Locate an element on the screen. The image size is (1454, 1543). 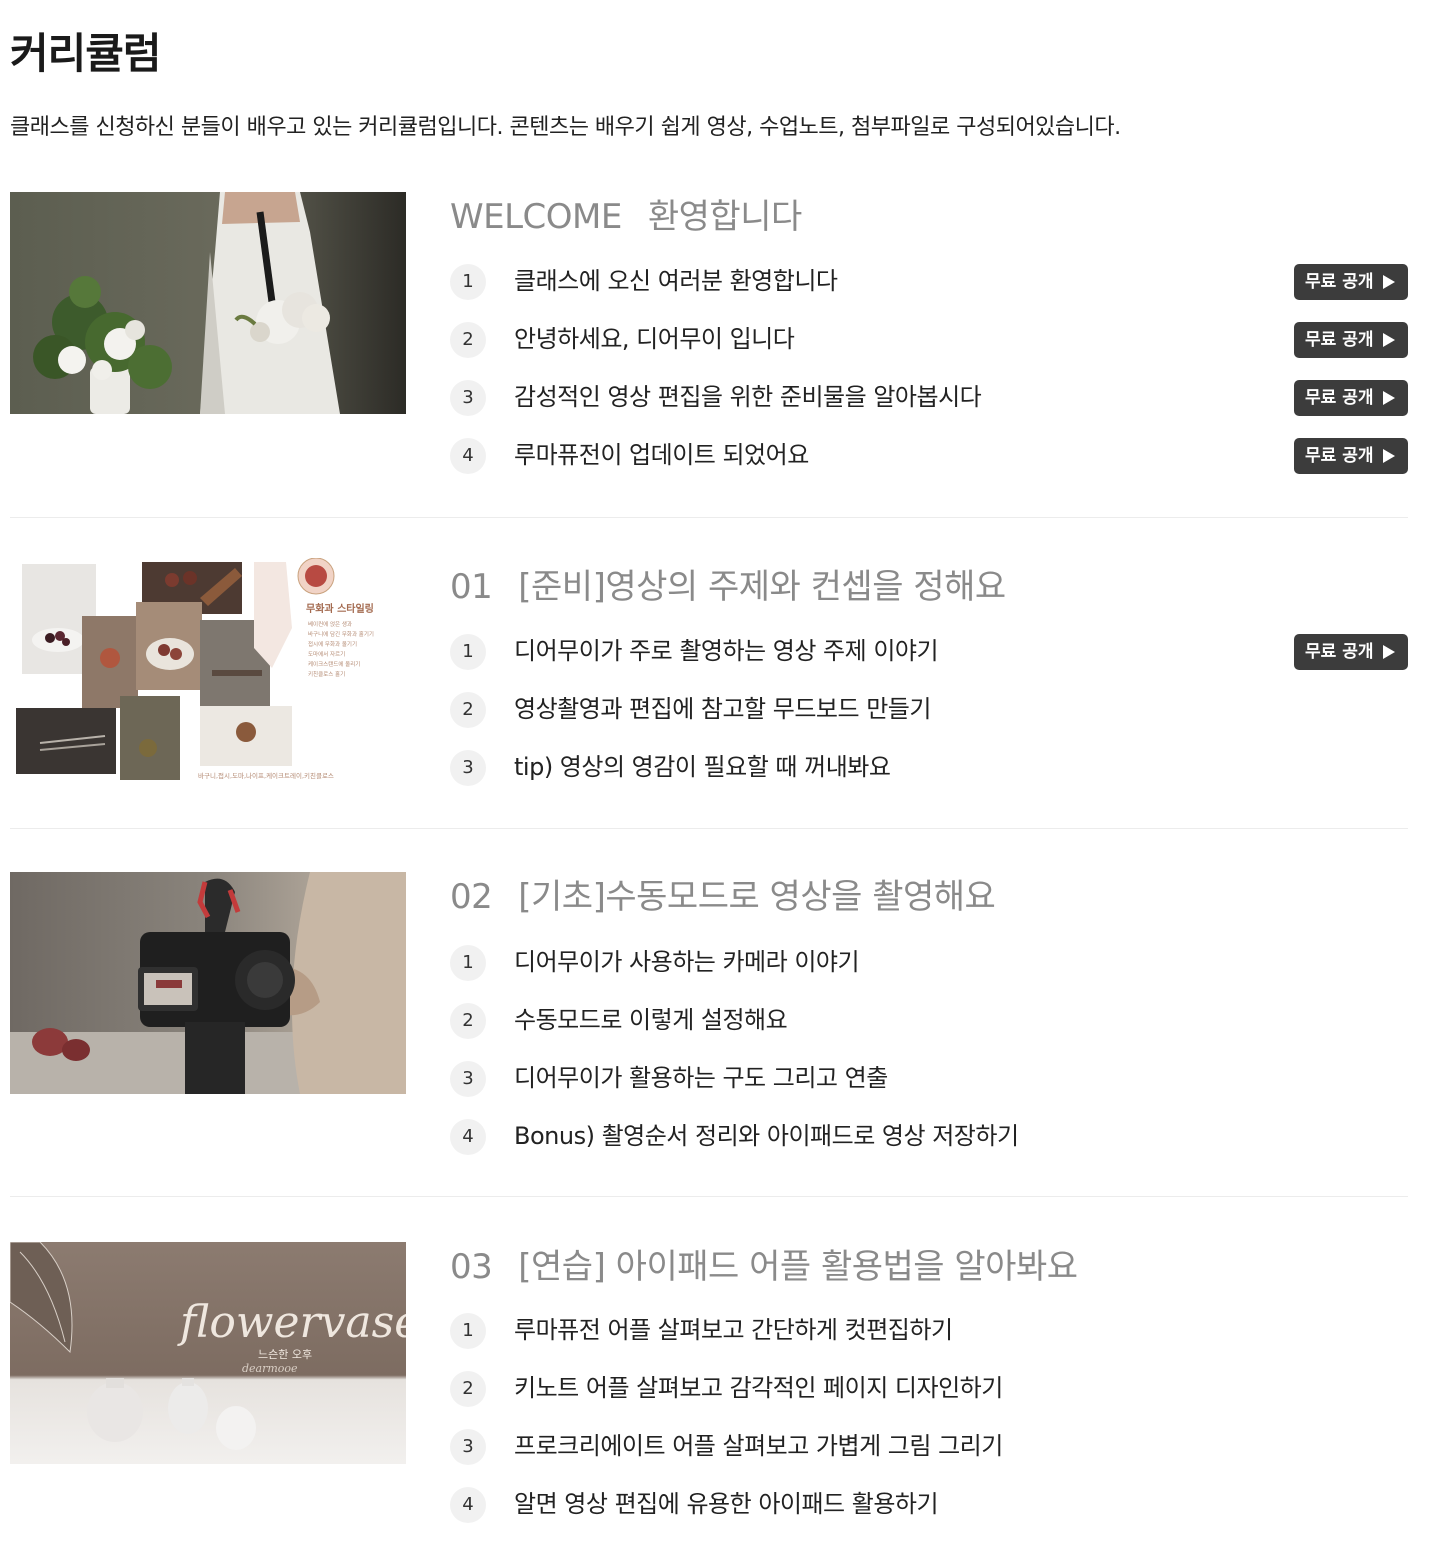
section-title: WELCOME 환영합니다 is located at coordinates (626, 217).